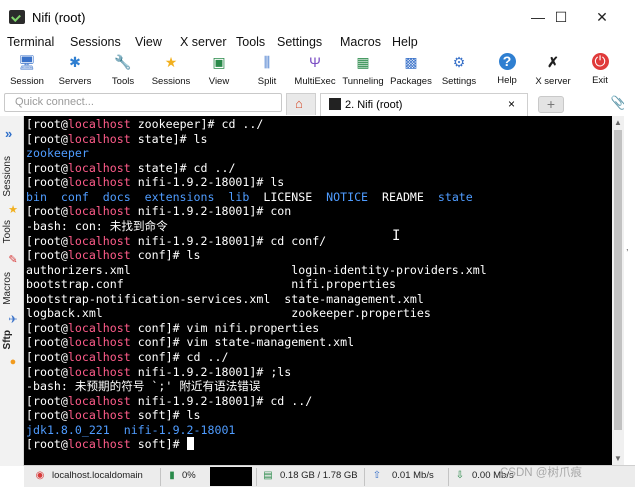  I want to click on sidebar-item-sftp: Sftp, so click(7, 339).